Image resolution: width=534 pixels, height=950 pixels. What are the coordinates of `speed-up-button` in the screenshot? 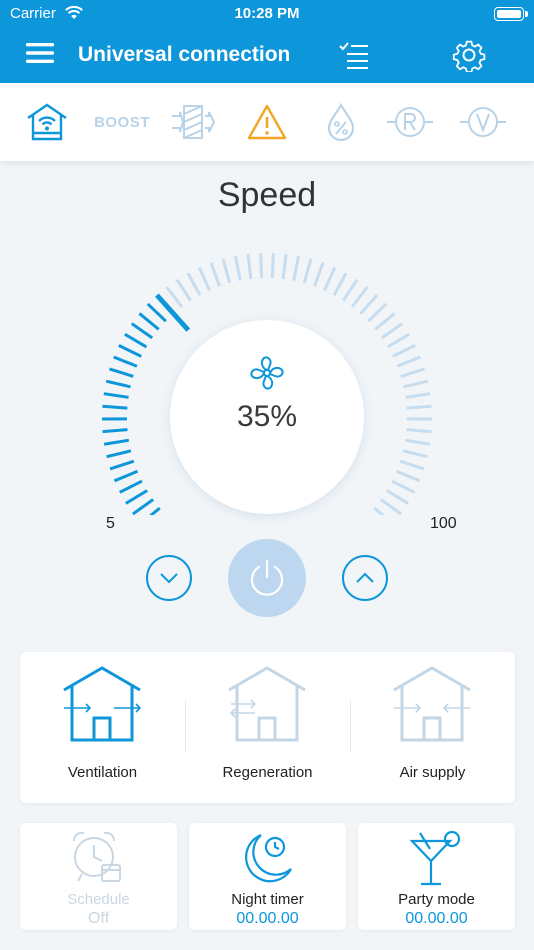 It's located at (365, 578).